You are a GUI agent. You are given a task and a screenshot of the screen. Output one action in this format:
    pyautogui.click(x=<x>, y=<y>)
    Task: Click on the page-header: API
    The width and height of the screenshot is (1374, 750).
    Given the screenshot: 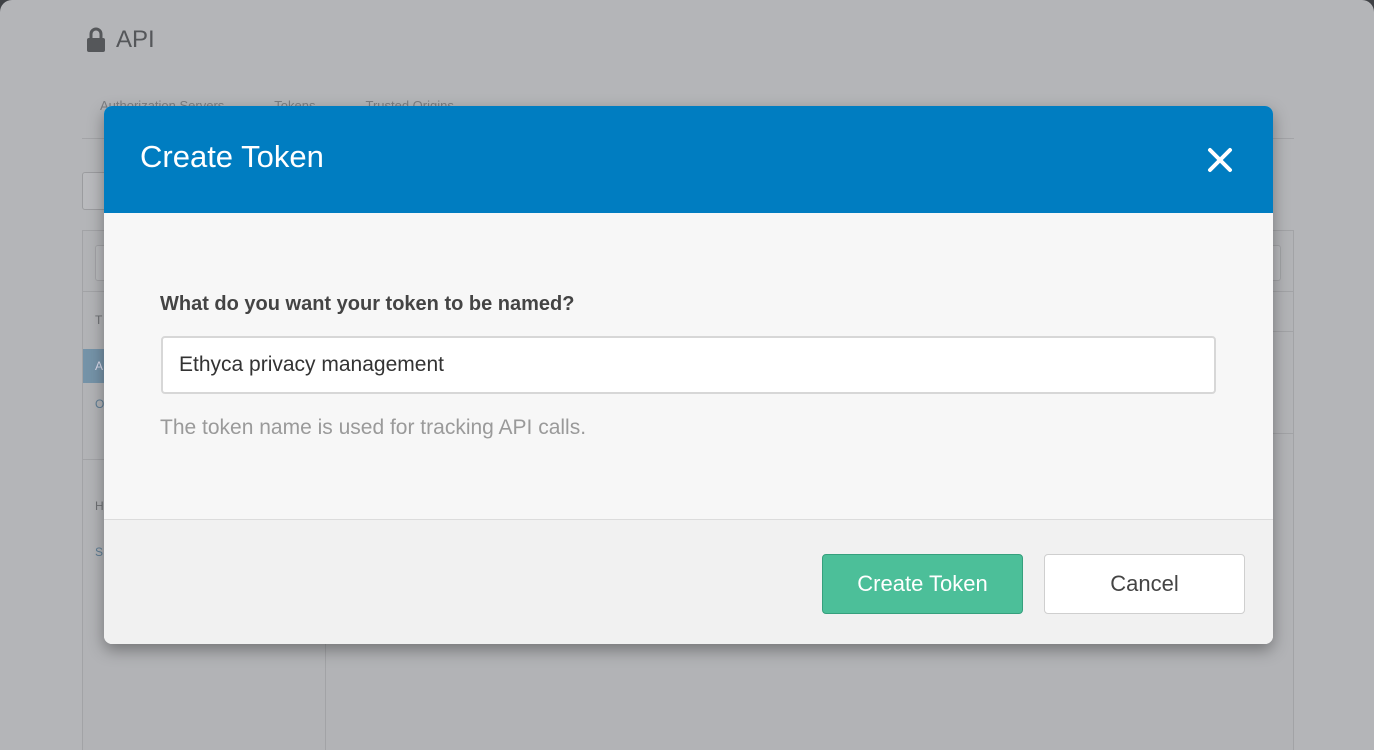 What is the action you would take?
    pyautogui.click(x=120, y=40)
    